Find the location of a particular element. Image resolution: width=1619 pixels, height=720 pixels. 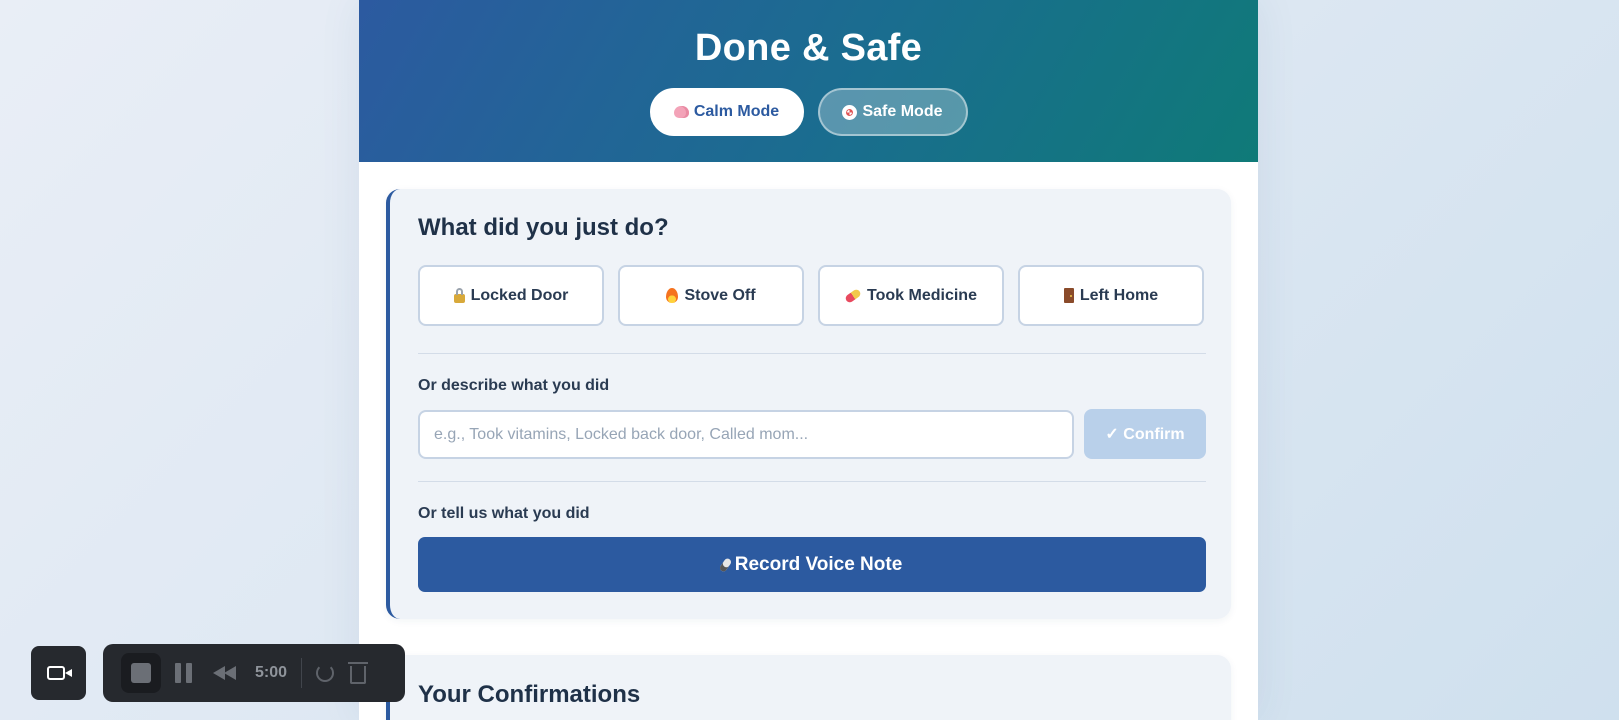

restart-icon is located at coordinates (325, 673).